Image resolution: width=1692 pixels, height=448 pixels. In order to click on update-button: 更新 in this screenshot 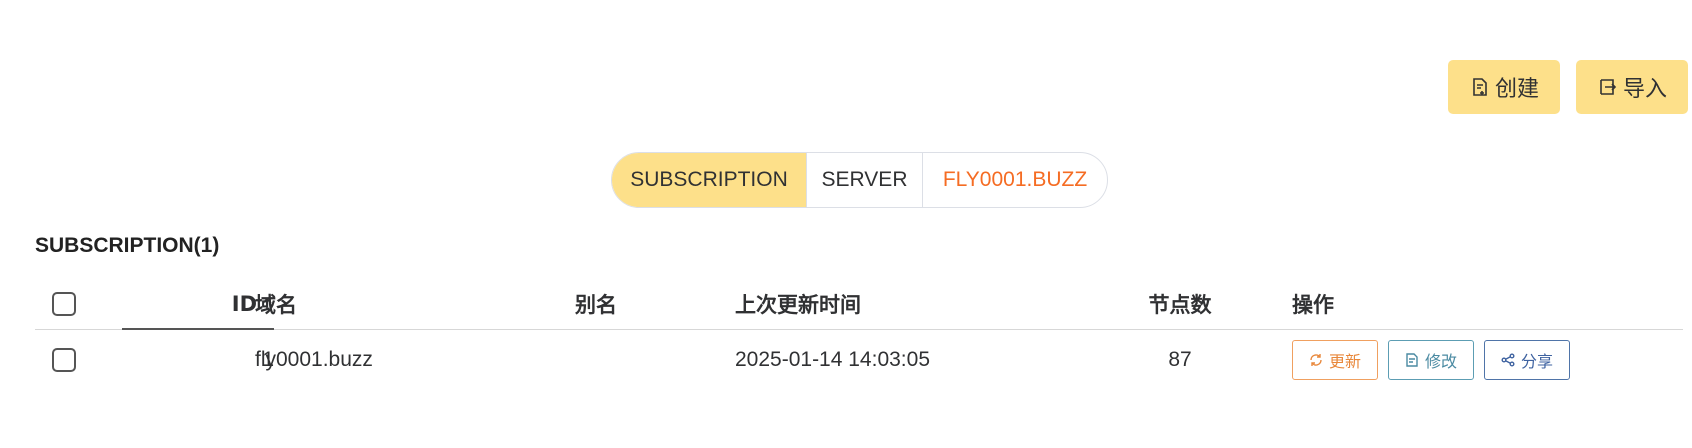, I will do `click(1335, 360)`.